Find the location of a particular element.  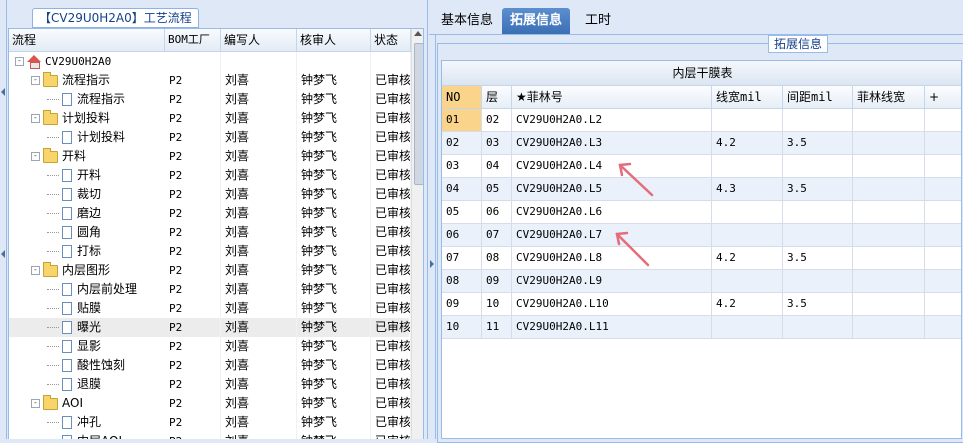

tree-row: 磨边 P2 刘喜 钟梦飞 已审核 is located at coordinates (210, 213).